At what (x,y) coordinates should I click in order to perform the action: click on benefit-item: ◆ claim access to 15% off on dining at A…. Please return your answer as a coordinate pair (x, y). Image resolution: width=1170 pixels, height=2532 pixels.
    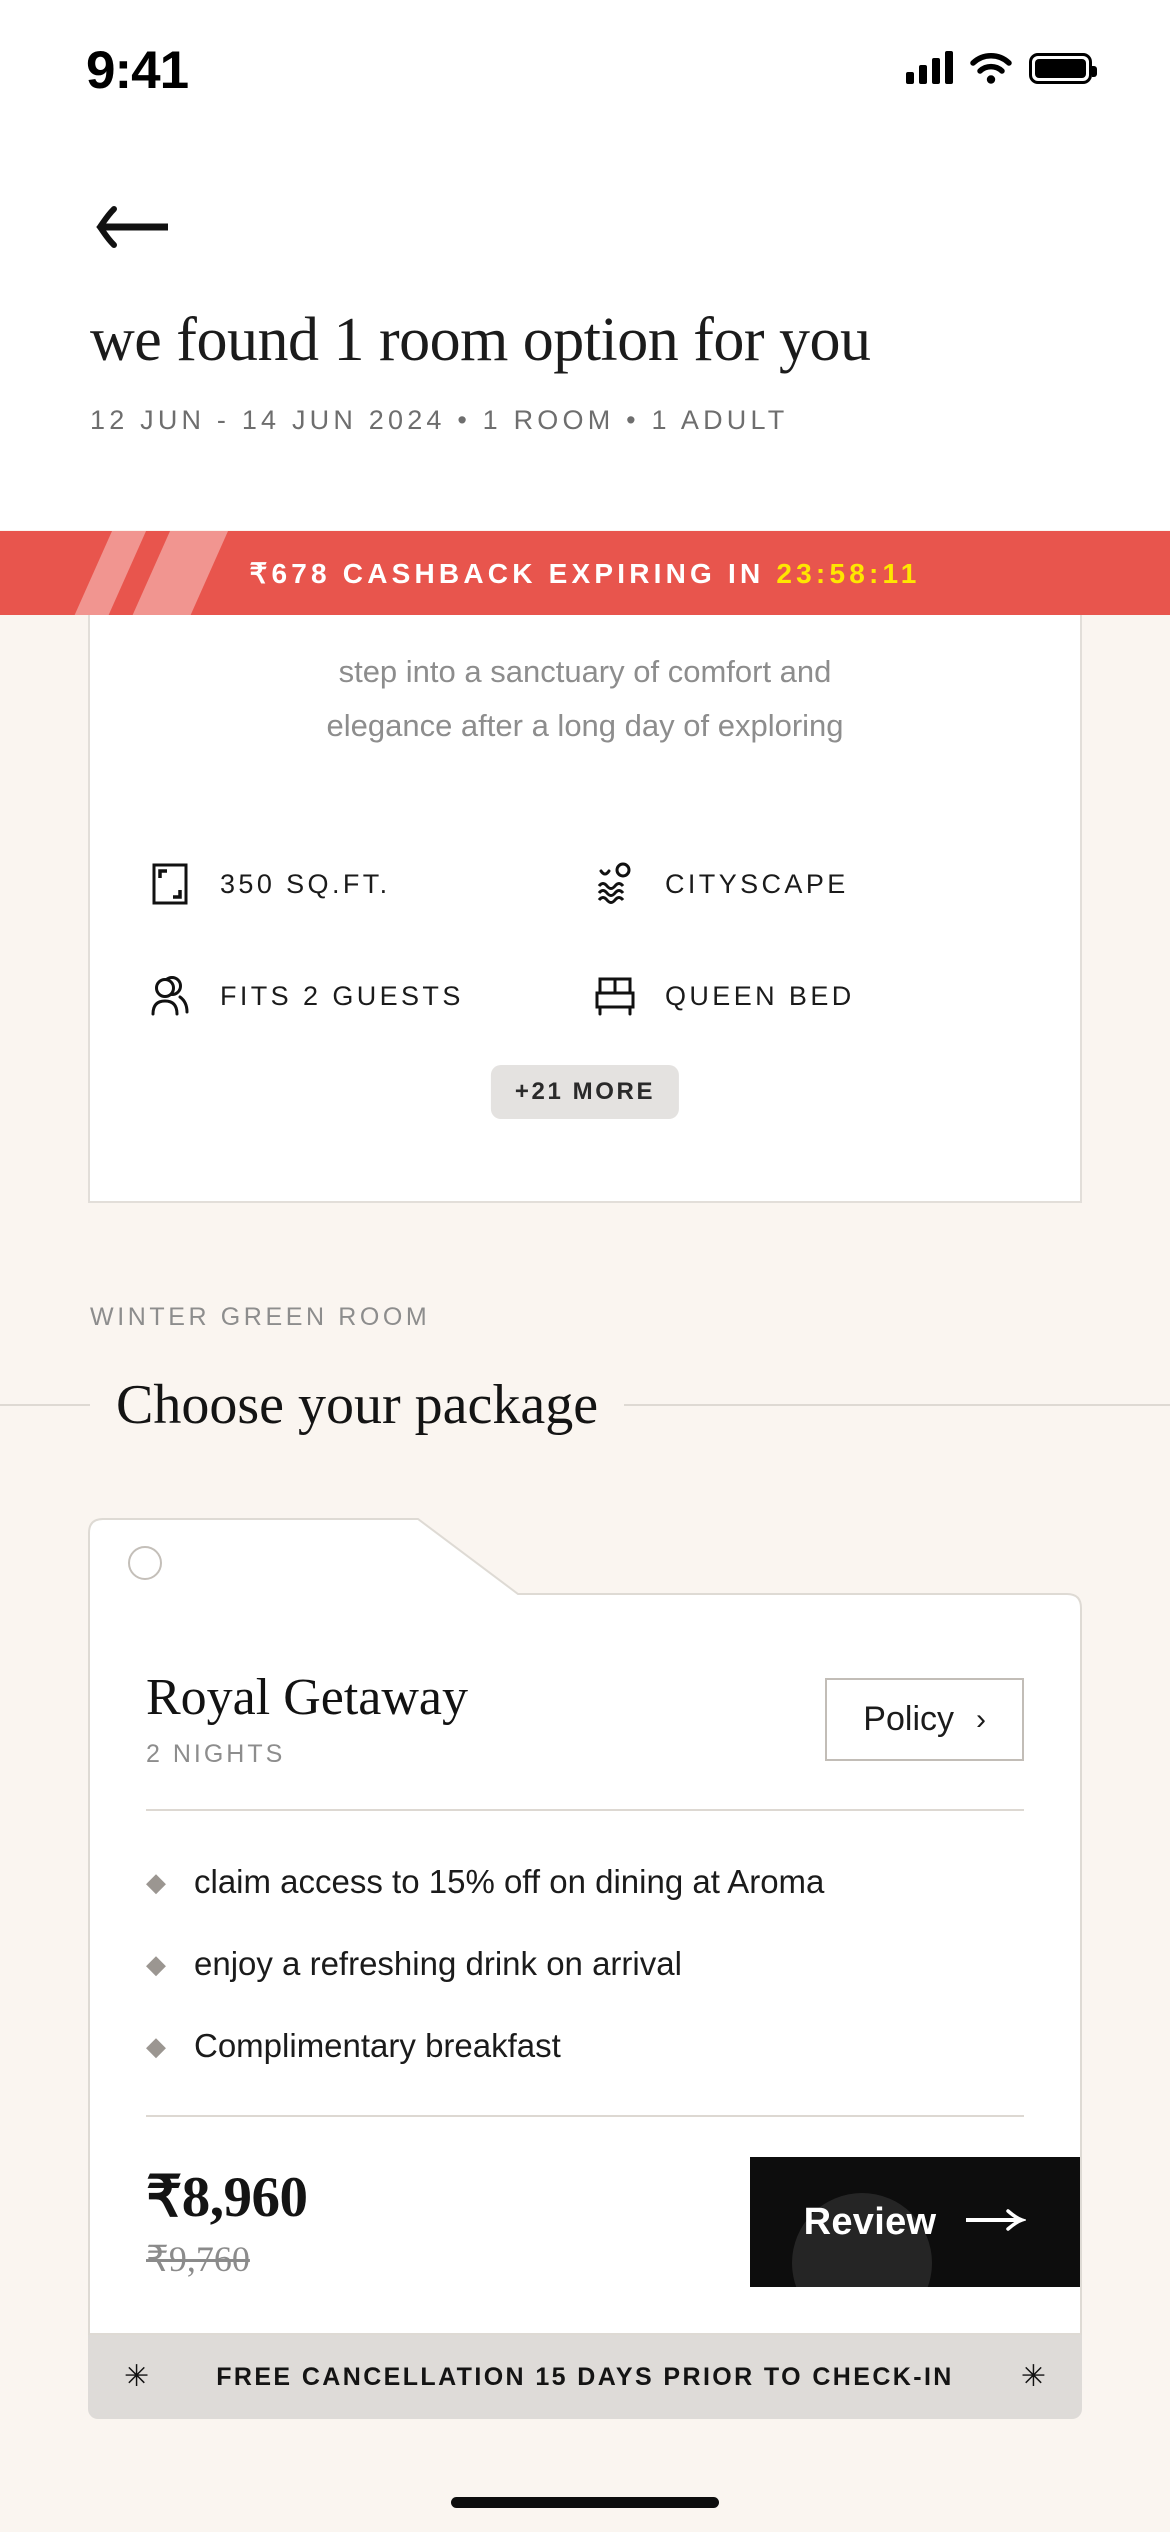
    Looking at the image, I should click on (585, 1882).